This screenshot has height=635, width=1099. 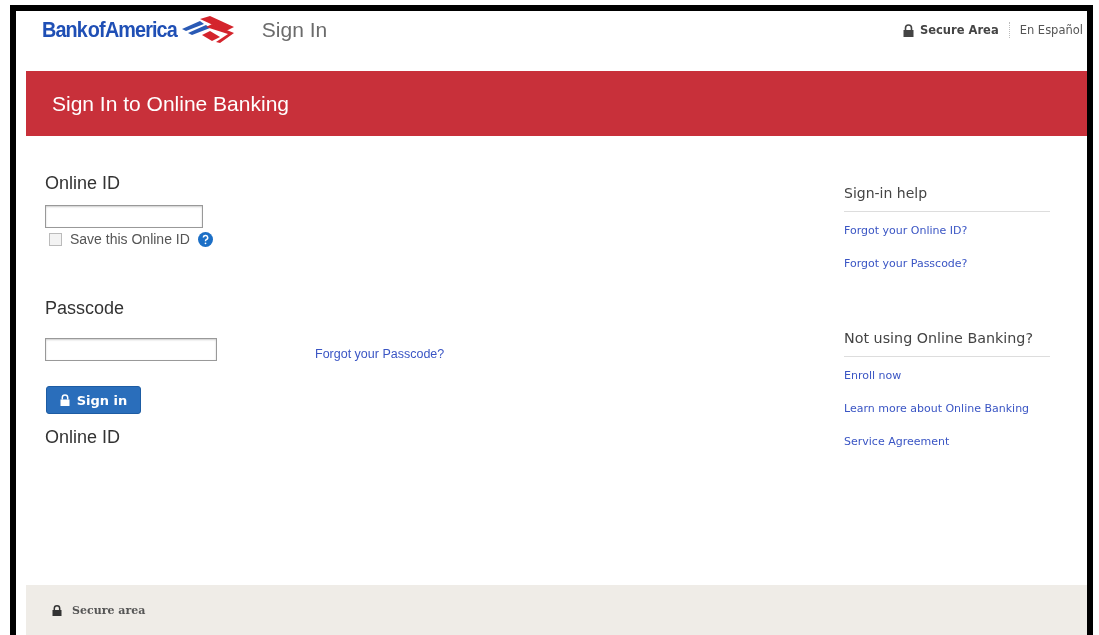 What do you see at coordinates (380, 354) in the screenshot?
I see `forgot-passcode-link: Forgot your Passcode?` at bounding box center [380, 354].